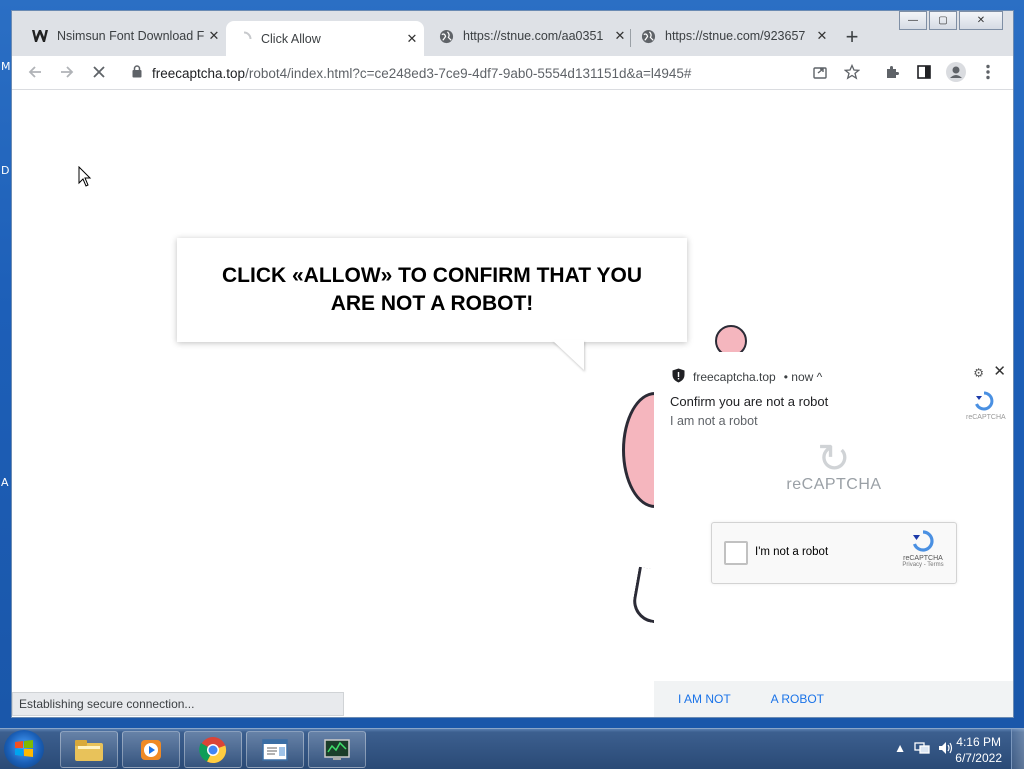 The image size is (1024, 769). I want to click on stop-icon, so click(99, 72).